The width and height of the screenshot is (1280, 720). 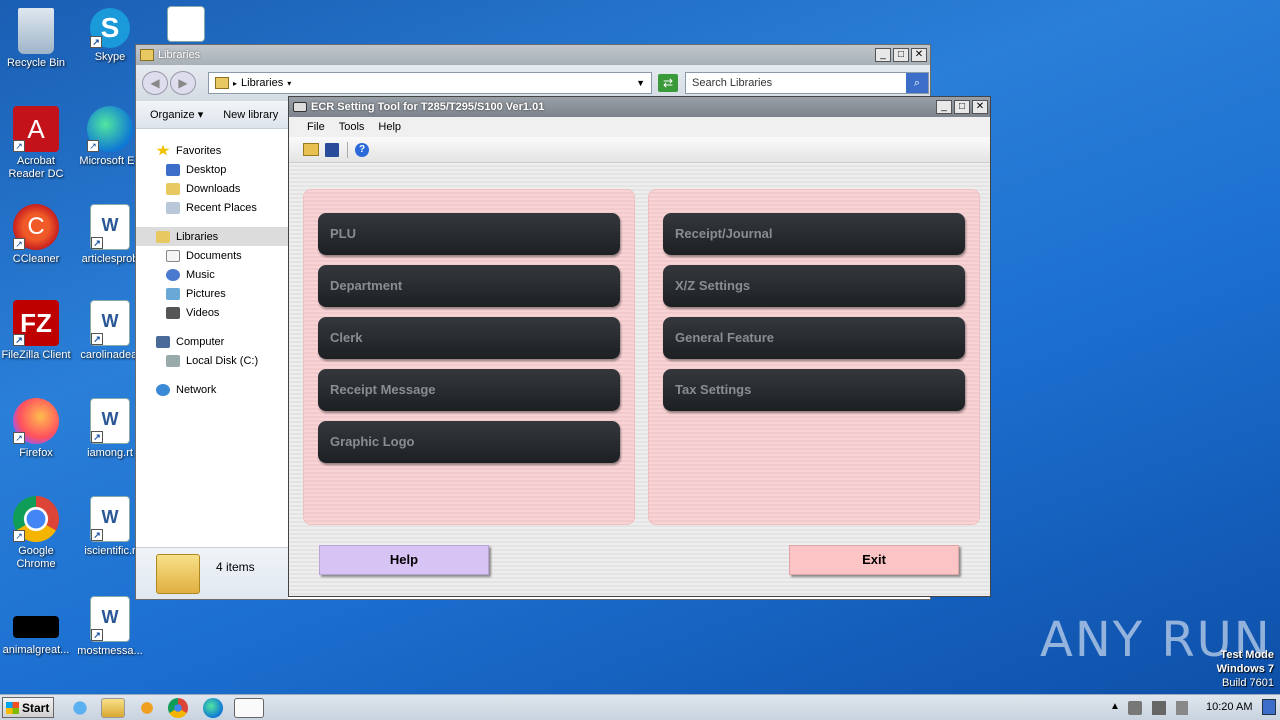 I want to click on nav-favorites: Favorites, so click(x=212, y=150).